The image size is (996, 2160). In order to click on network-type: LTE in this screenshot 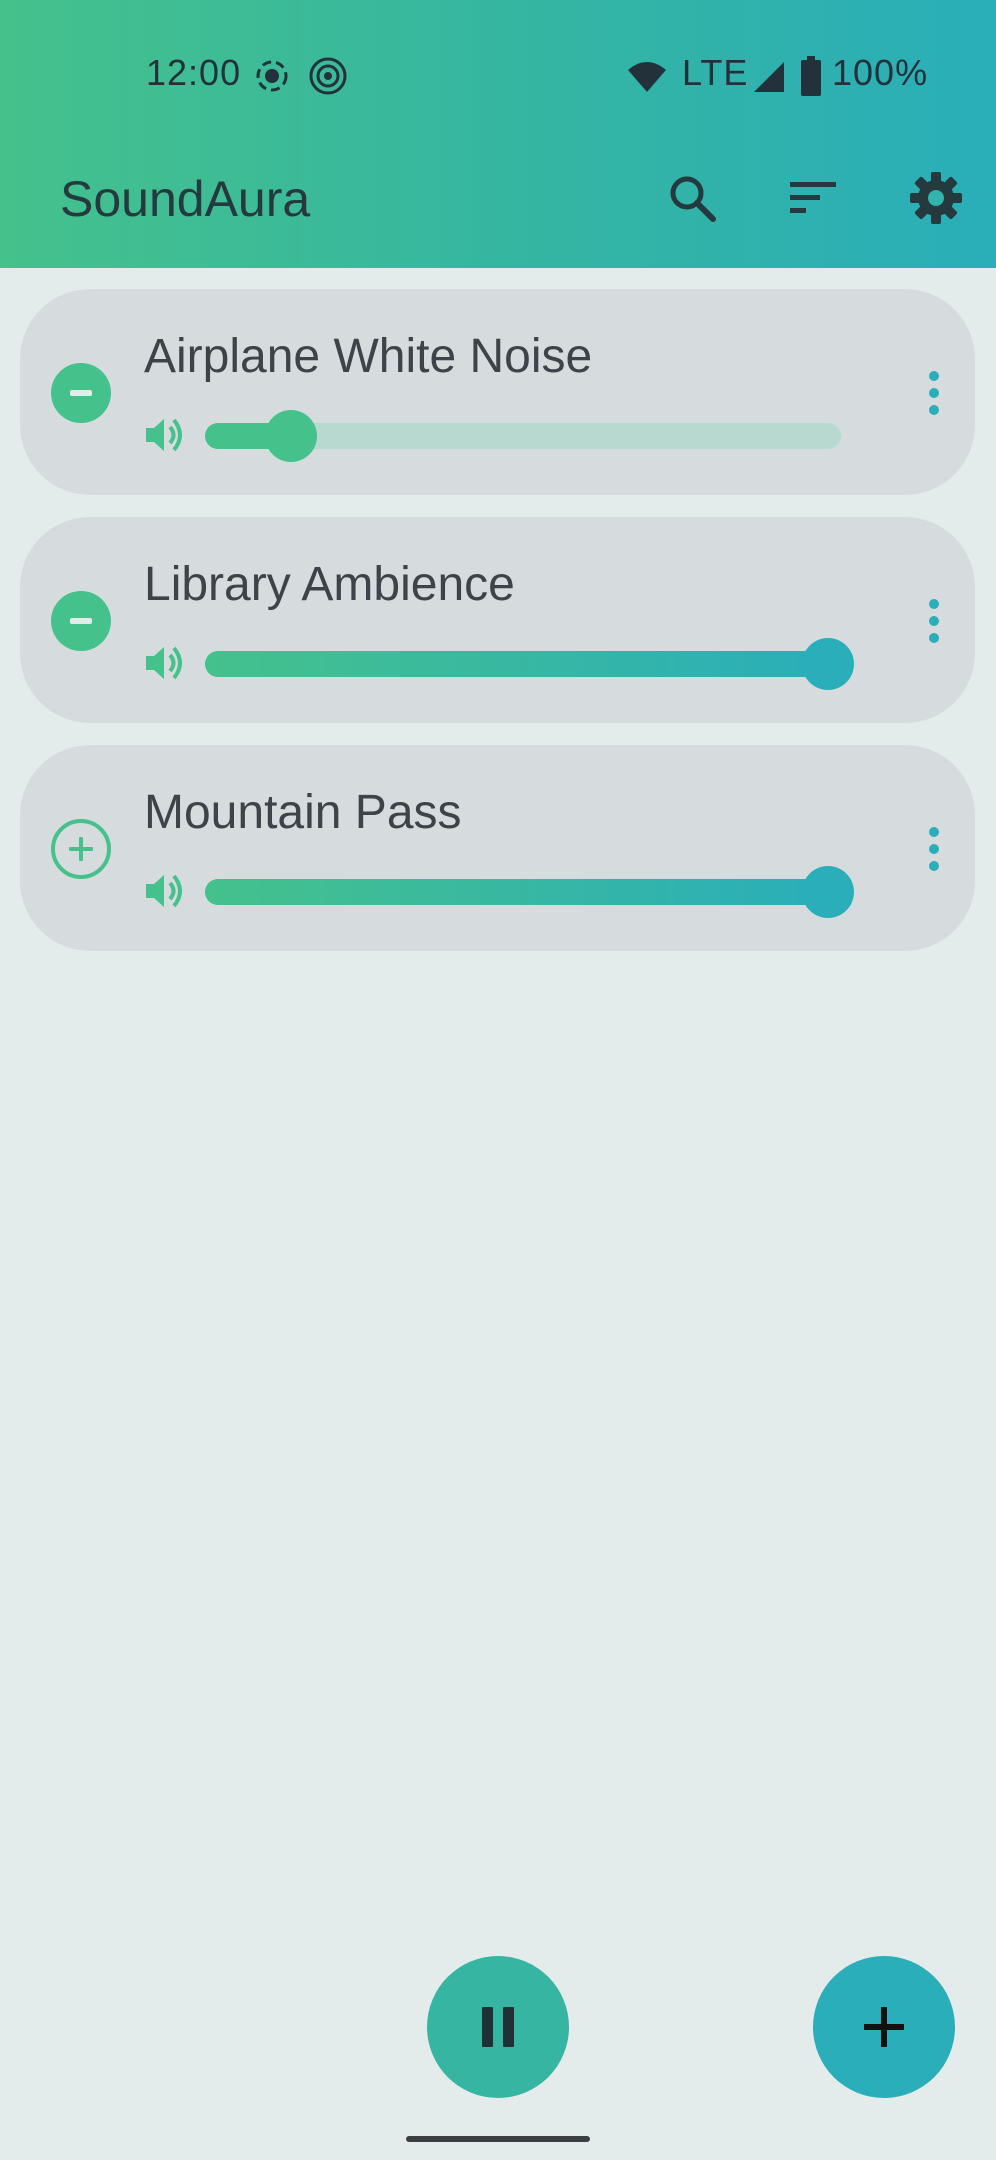, I will do `click(715, 72)`.